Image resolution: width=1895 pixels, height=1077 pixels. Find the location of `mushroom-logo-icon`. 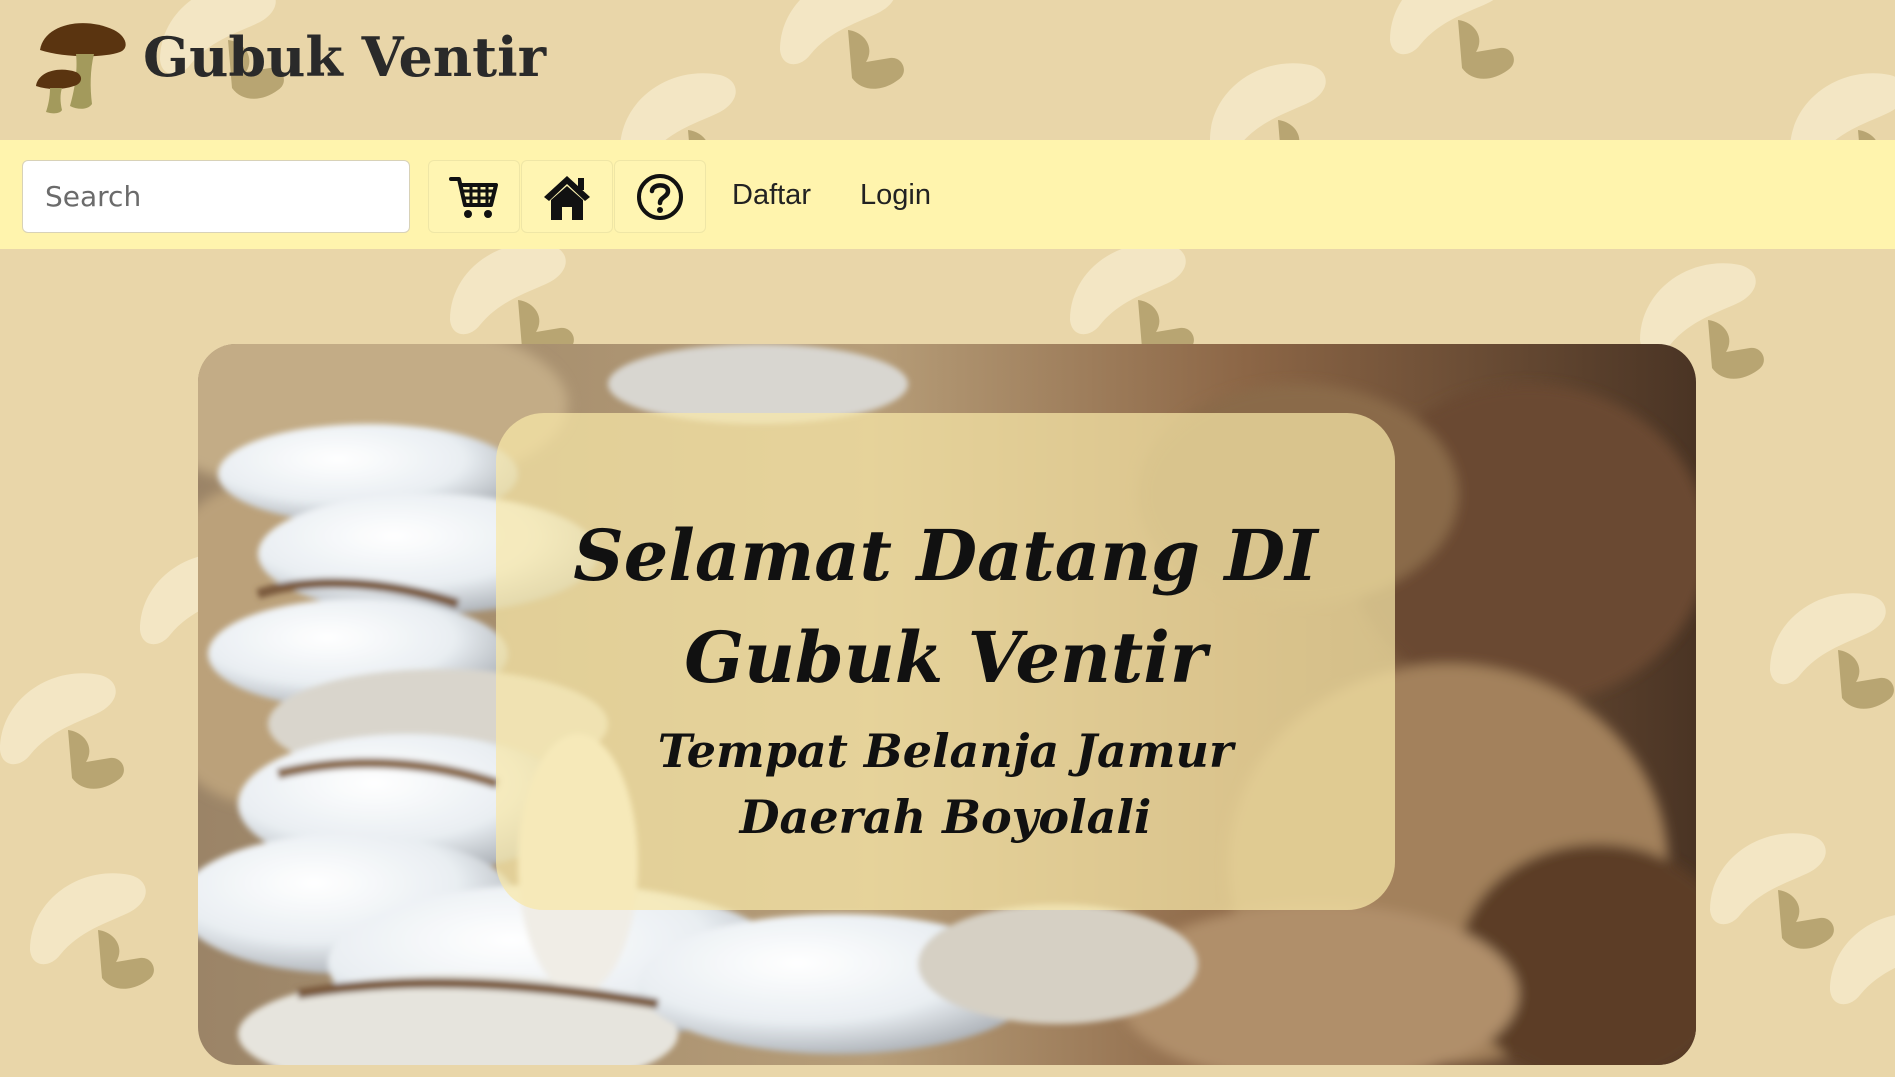

mushroom-logo-icon is located at coordinates (84, 64).